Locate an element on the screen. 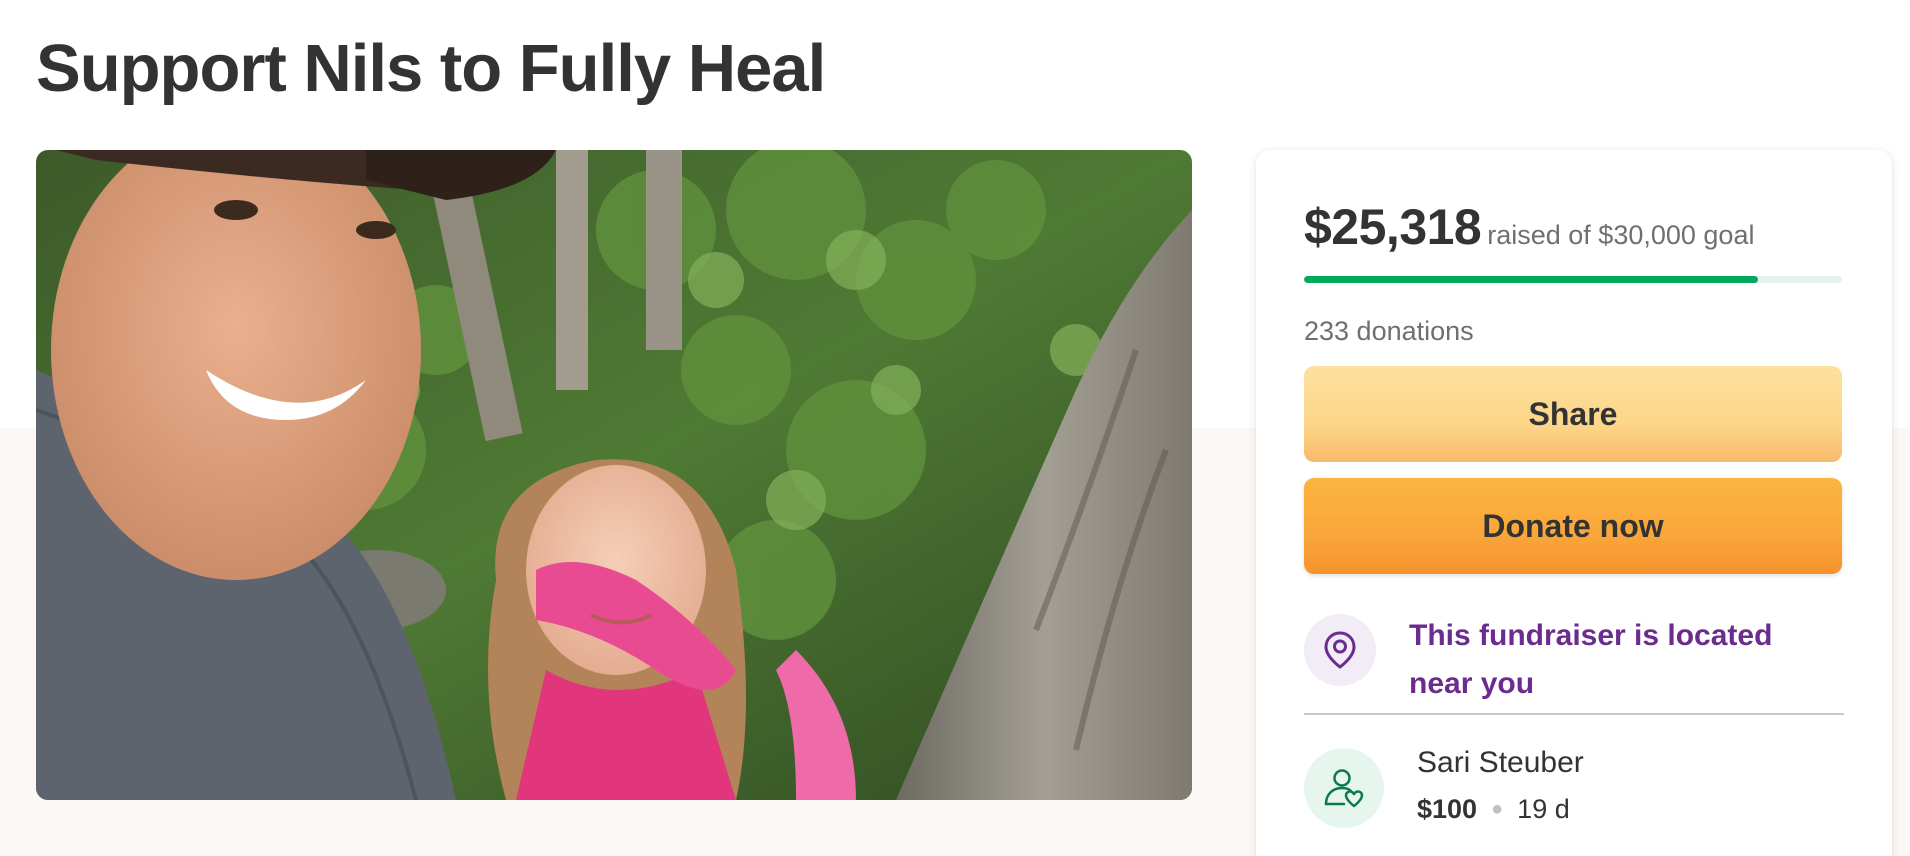  progress-bar is located at coordinates (1573, 279).